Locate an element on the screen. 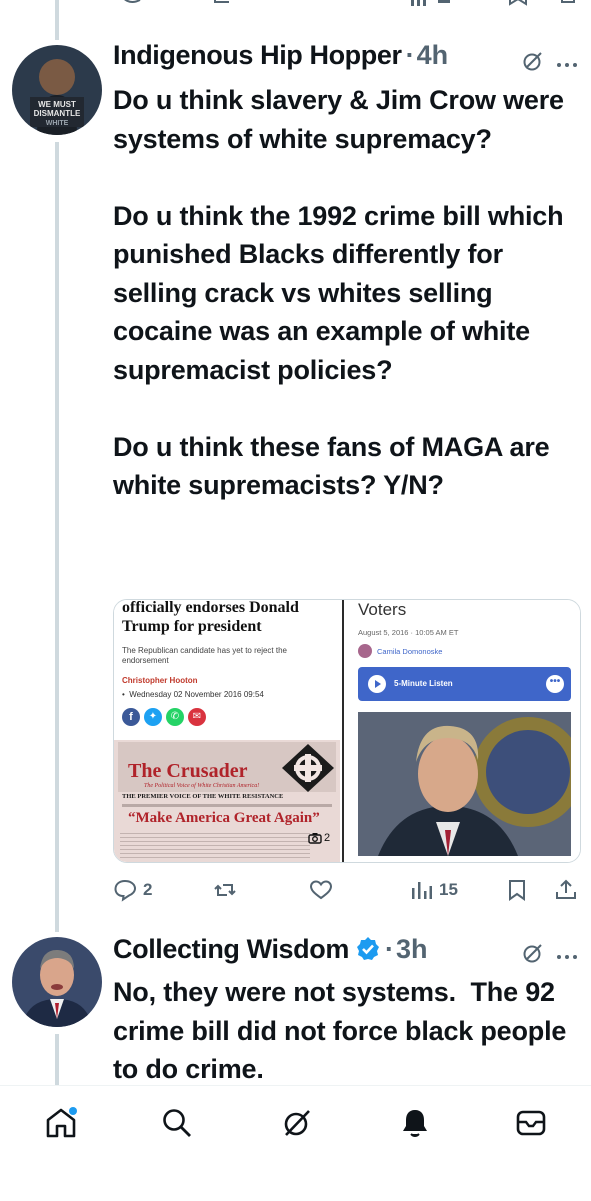  like-button is located at coordinates (321, 890).